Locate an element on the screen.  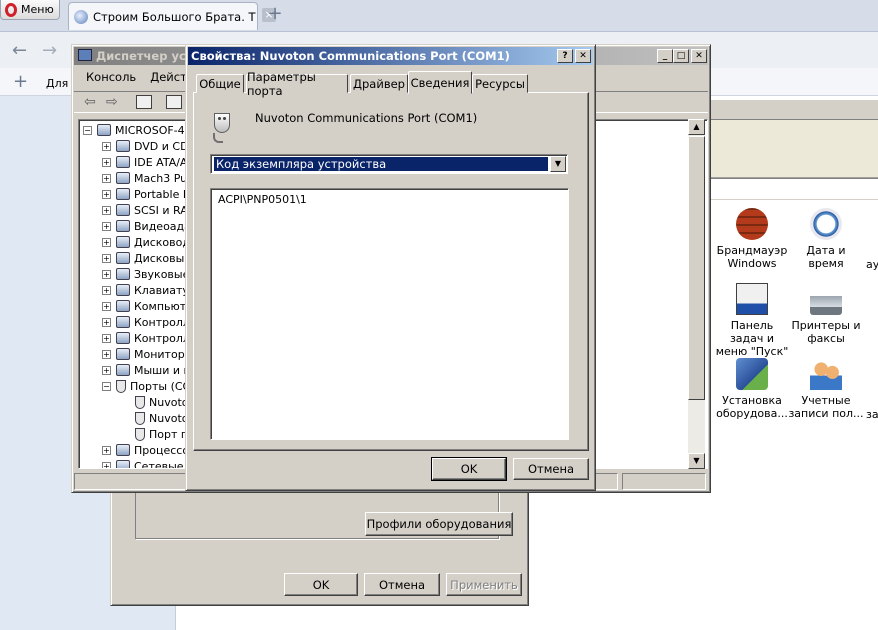
tree-row: + IDE ATA/A is located at coordinates (139, 162).